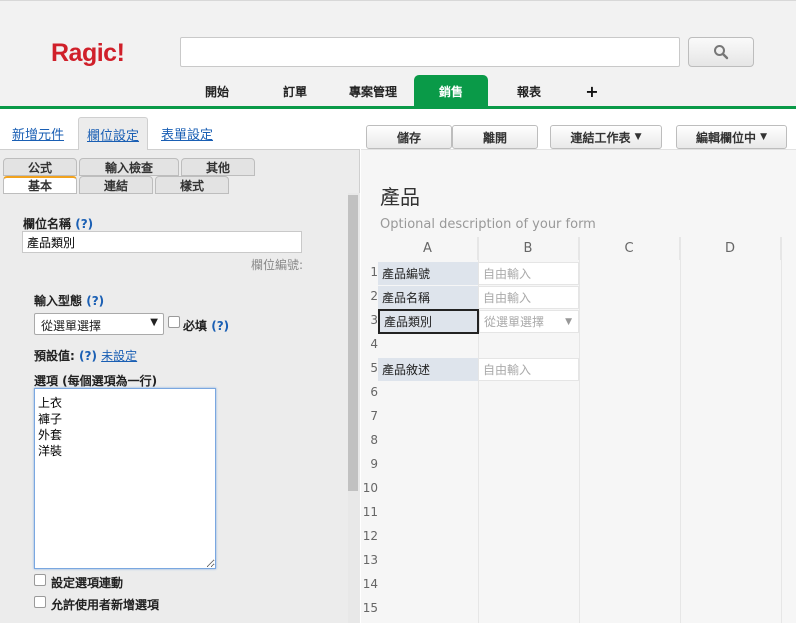 The height and width of the screenshot is (623, 796). Describe the element at coordinates (95, 301) in the screenshot. I see `input-type-help-link: (?)` at that location.